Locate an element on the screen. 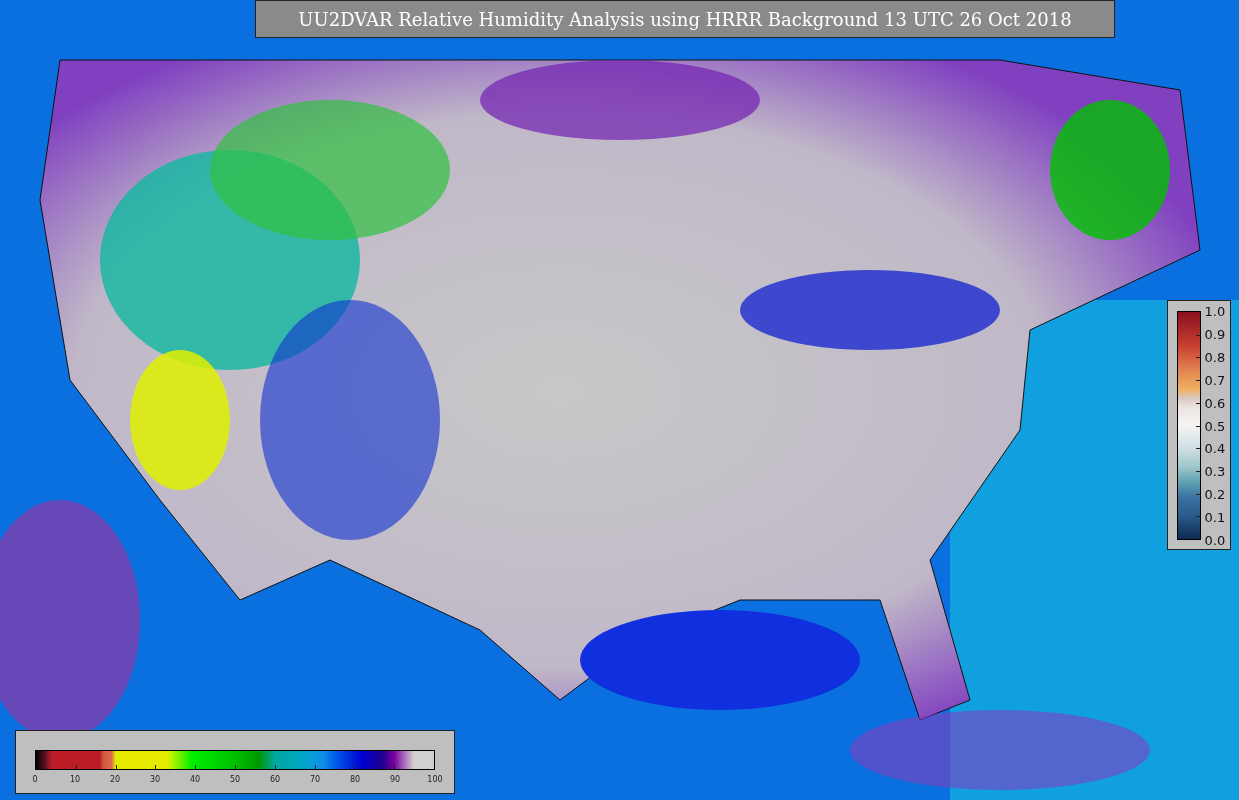  colorbar-tick-label: 0.1 is located at coordinates (1215, 517).